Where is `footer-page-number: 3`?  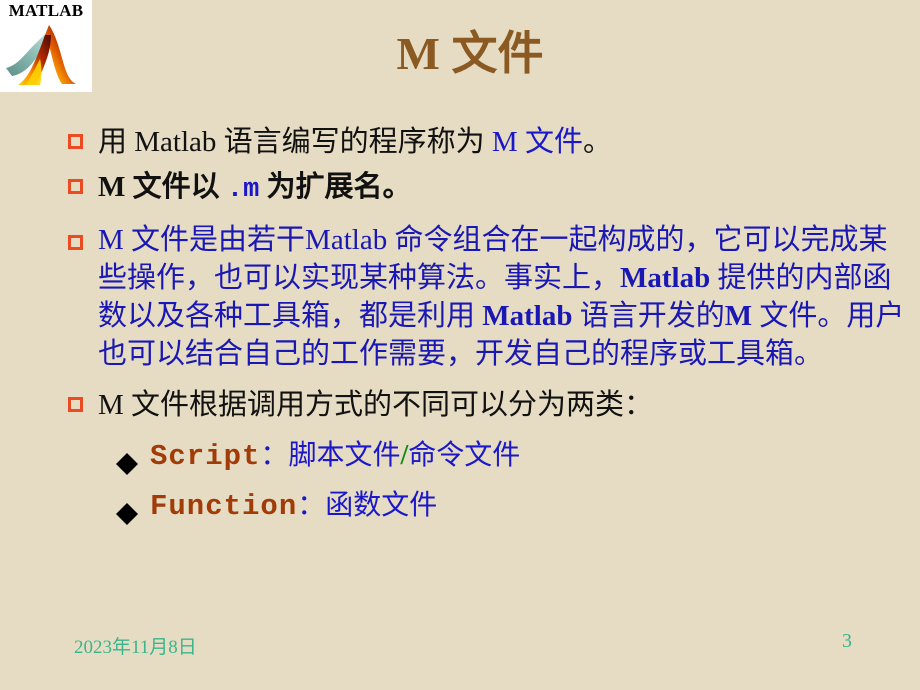
footer-page-number: 3 is located at coordinates (847, 641).